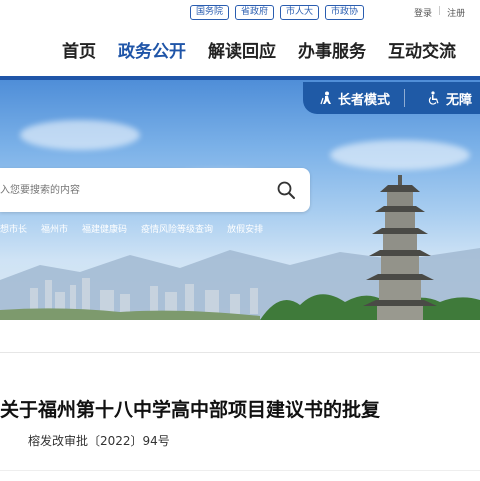 The height and width of the screenshot is (481, 480). I want to click on search-icon, so click(286, 190).